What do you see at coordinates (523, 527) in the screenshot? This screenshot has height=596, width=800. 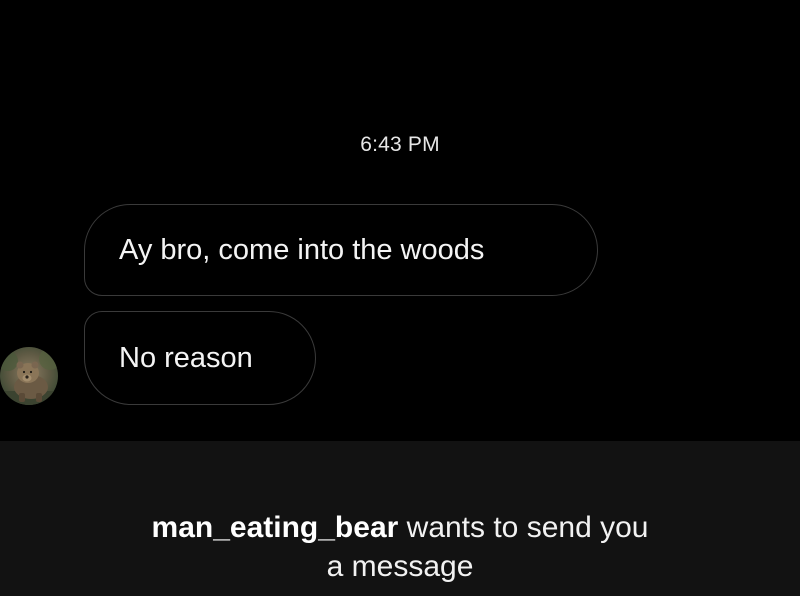 I see `request-text-line1: wants to send you` at bounding box center [523, 527].